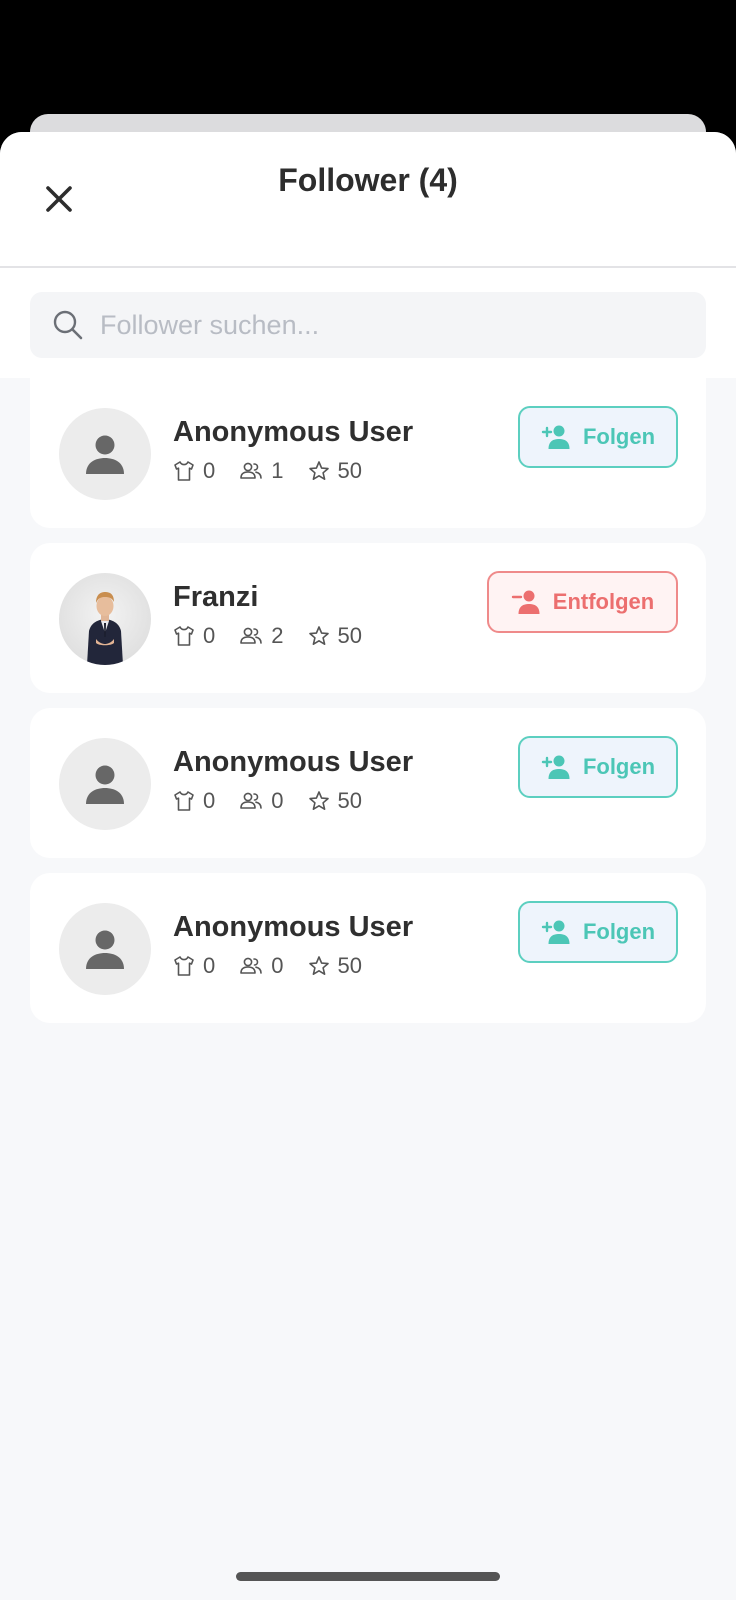  I want to click on search-input, so click(380, 325).